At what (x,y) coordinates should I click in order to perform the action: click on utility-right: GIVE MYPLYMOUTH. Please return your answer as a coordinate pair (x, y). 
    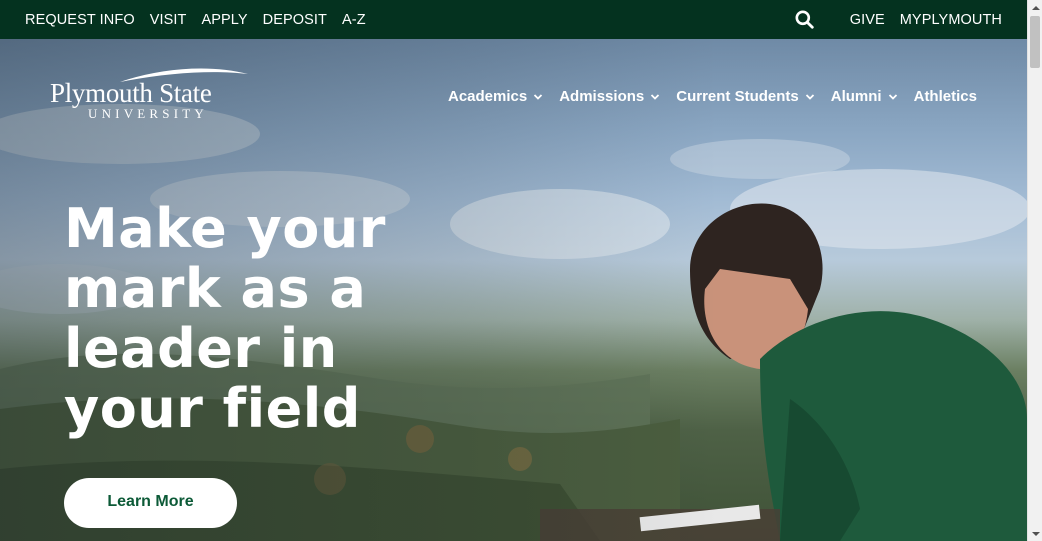
    Looking at the image, I should click on (910, 20).